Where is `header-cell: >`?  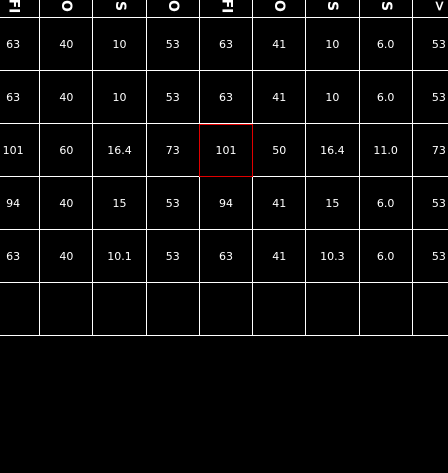 header-cell: > is located at coordinates (429, 9).